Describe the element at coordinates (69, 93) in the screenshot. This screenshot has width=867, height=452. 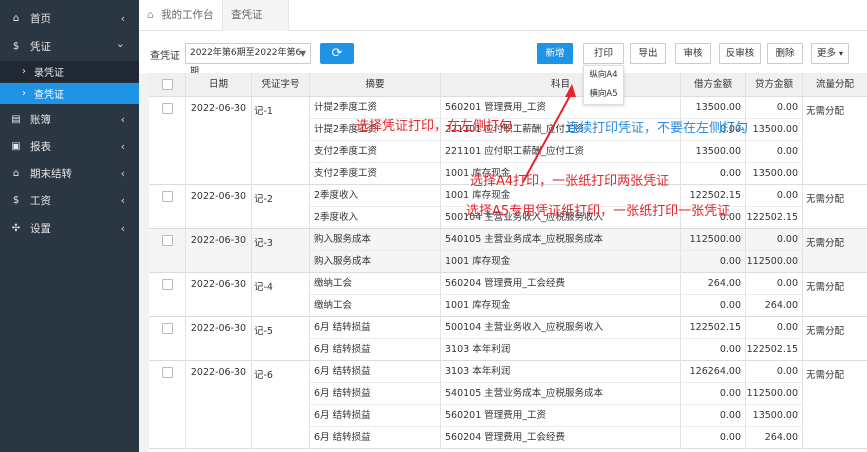
I see `sidebar-item-query-voucher: › 查凭证` at that location.